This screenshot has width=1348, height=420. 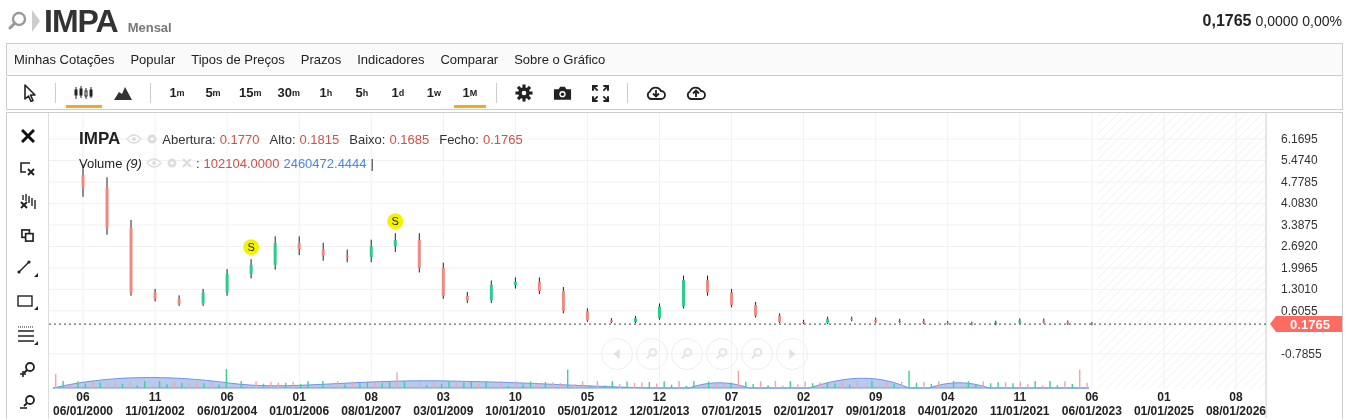 I want to click on month-axis-label: 09, so click(x=876, y=397).